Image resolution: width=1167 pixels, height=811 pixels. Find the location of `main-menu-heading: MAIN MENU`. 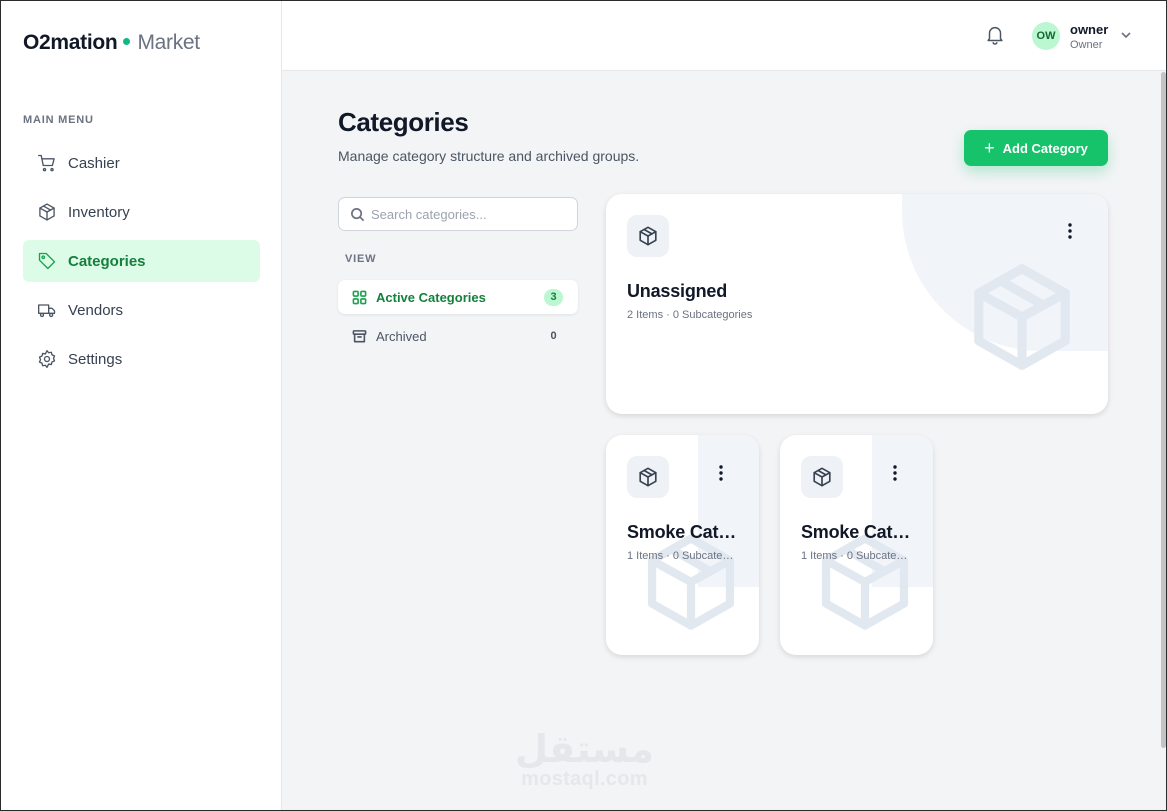

main-menu-heading: MAIN MENU is located at coordinates (58, 120).